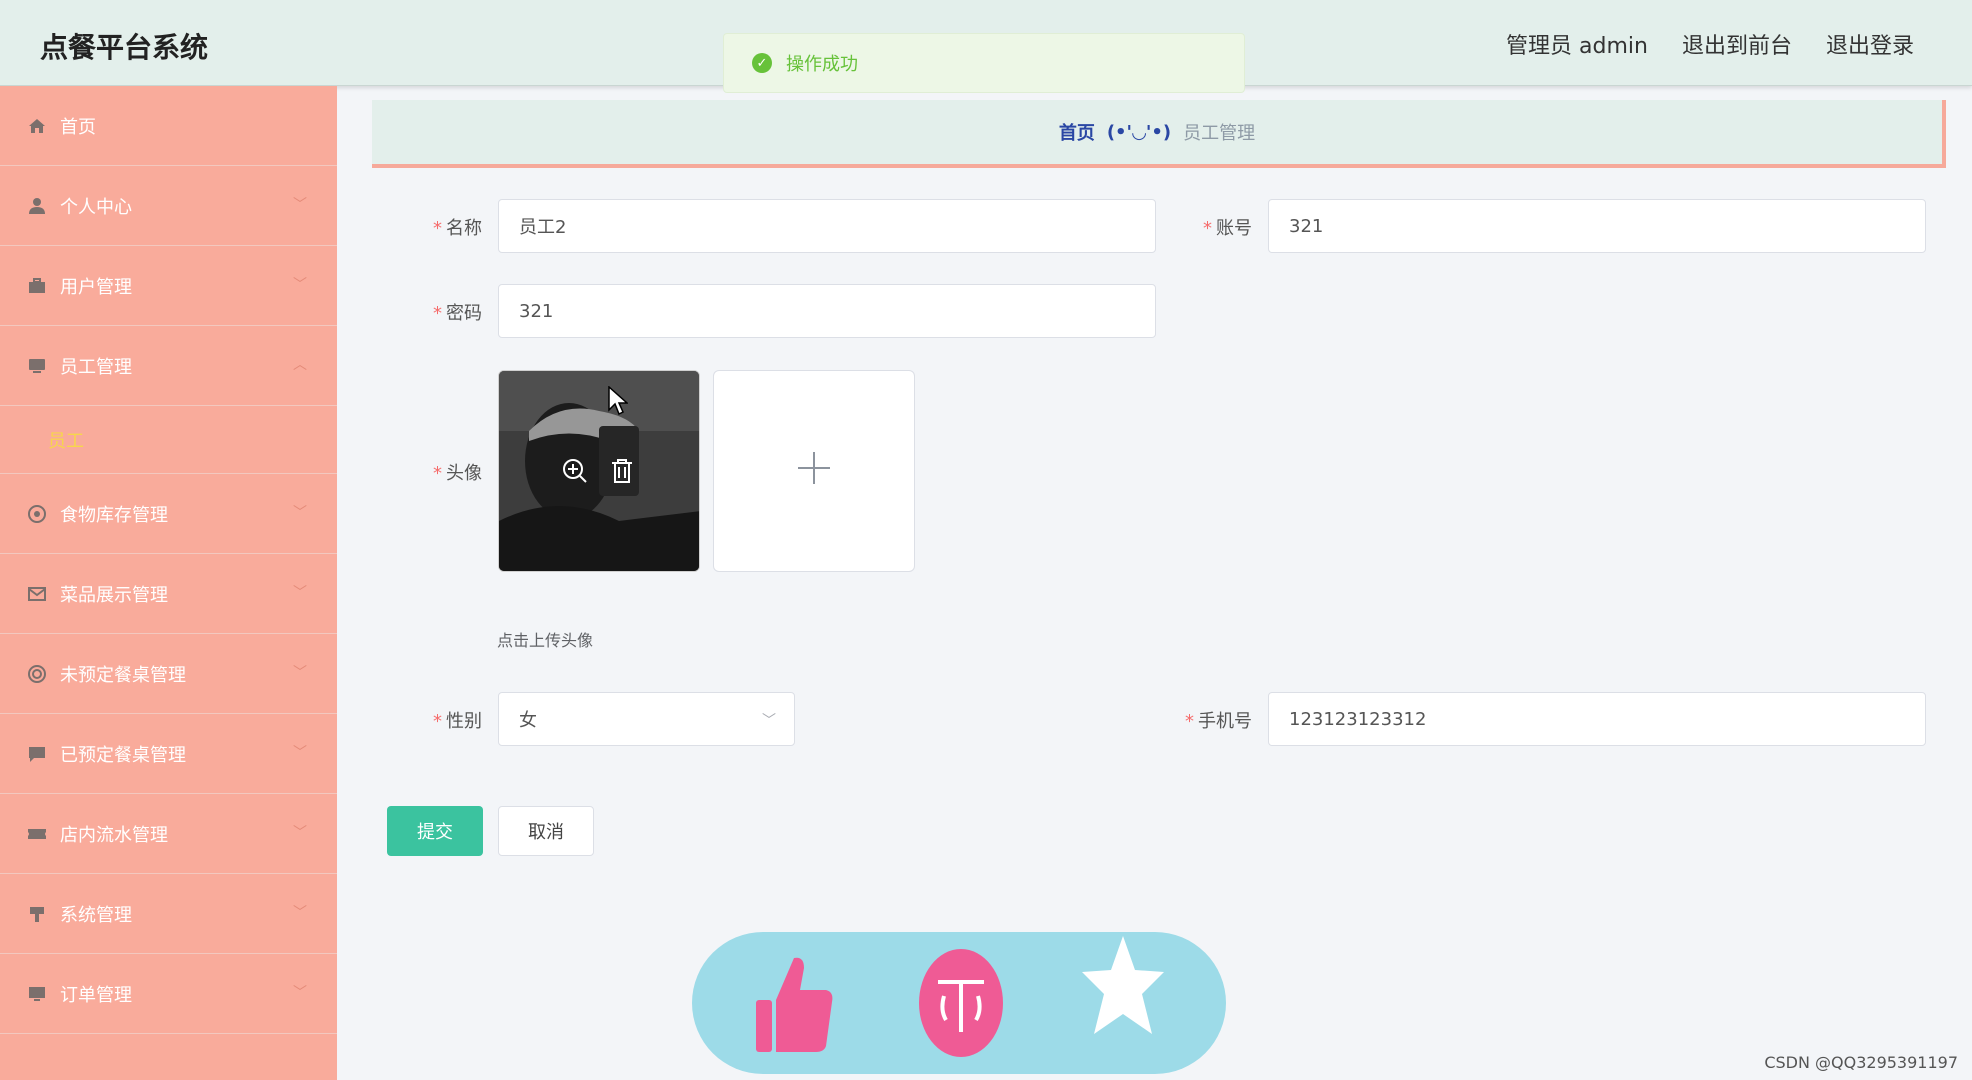 The height and width of the screenshot is (1080, 1972). I want to click on toast-message: 操作成功, so click(822, 64).